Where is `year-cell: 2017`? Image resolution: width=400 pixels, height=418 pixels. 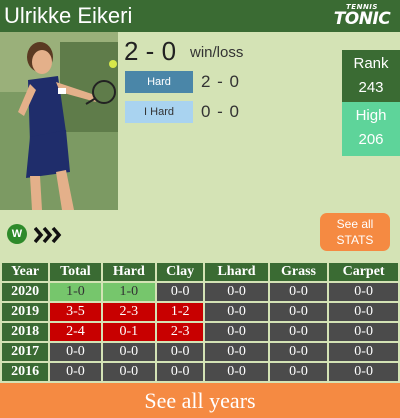
year-cell: 2017 is located at coordinates (25, 352).